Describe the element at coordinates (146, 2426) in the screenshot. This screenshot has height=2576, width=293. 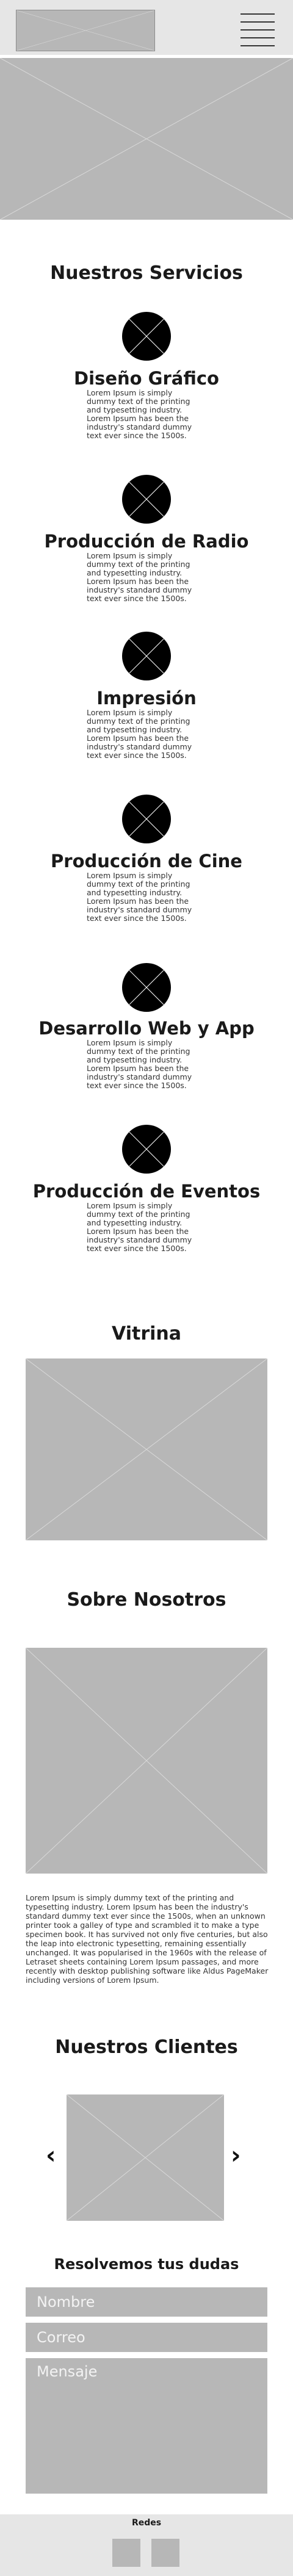
I see `message-field` at that location.